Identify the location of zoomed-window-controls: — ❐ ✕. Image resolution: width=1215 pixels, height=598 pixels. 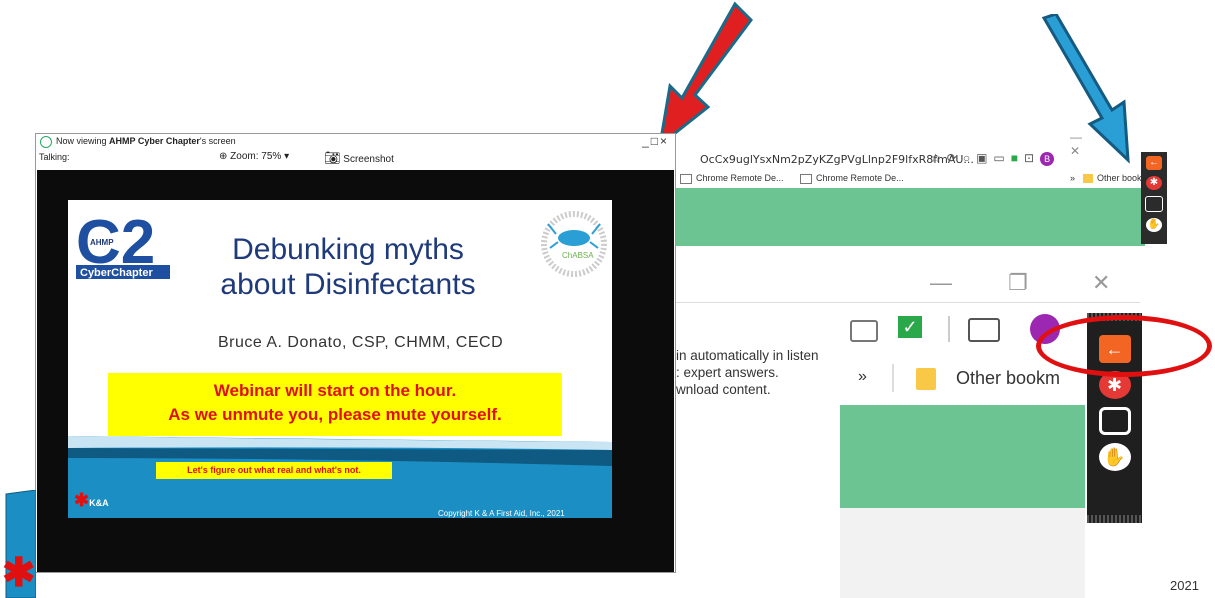
(1020, 283).